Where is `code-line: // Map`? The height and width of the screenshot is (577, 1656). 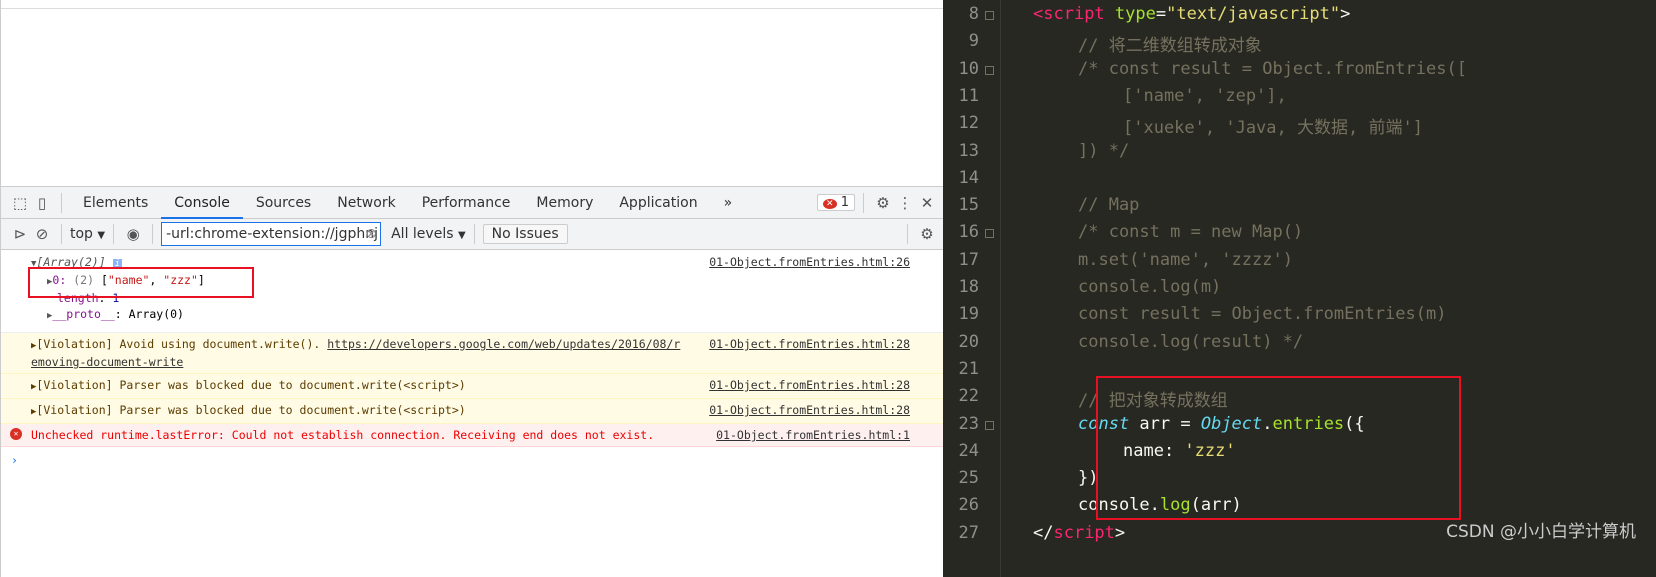 code-line: // Map is located at coordinates (1109, 205).